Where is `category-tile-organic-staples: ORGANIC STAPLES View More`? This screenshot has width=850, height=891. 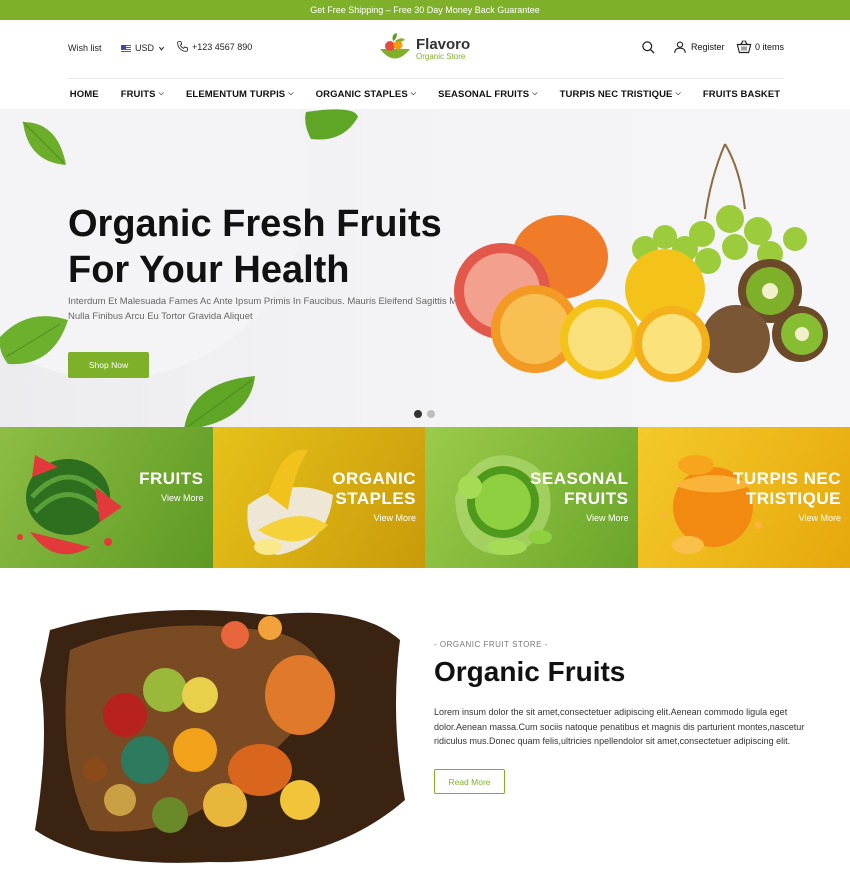
category-tile-organic-staples: ORGANIC STAPLES View More is located at coordinates (318, 497).